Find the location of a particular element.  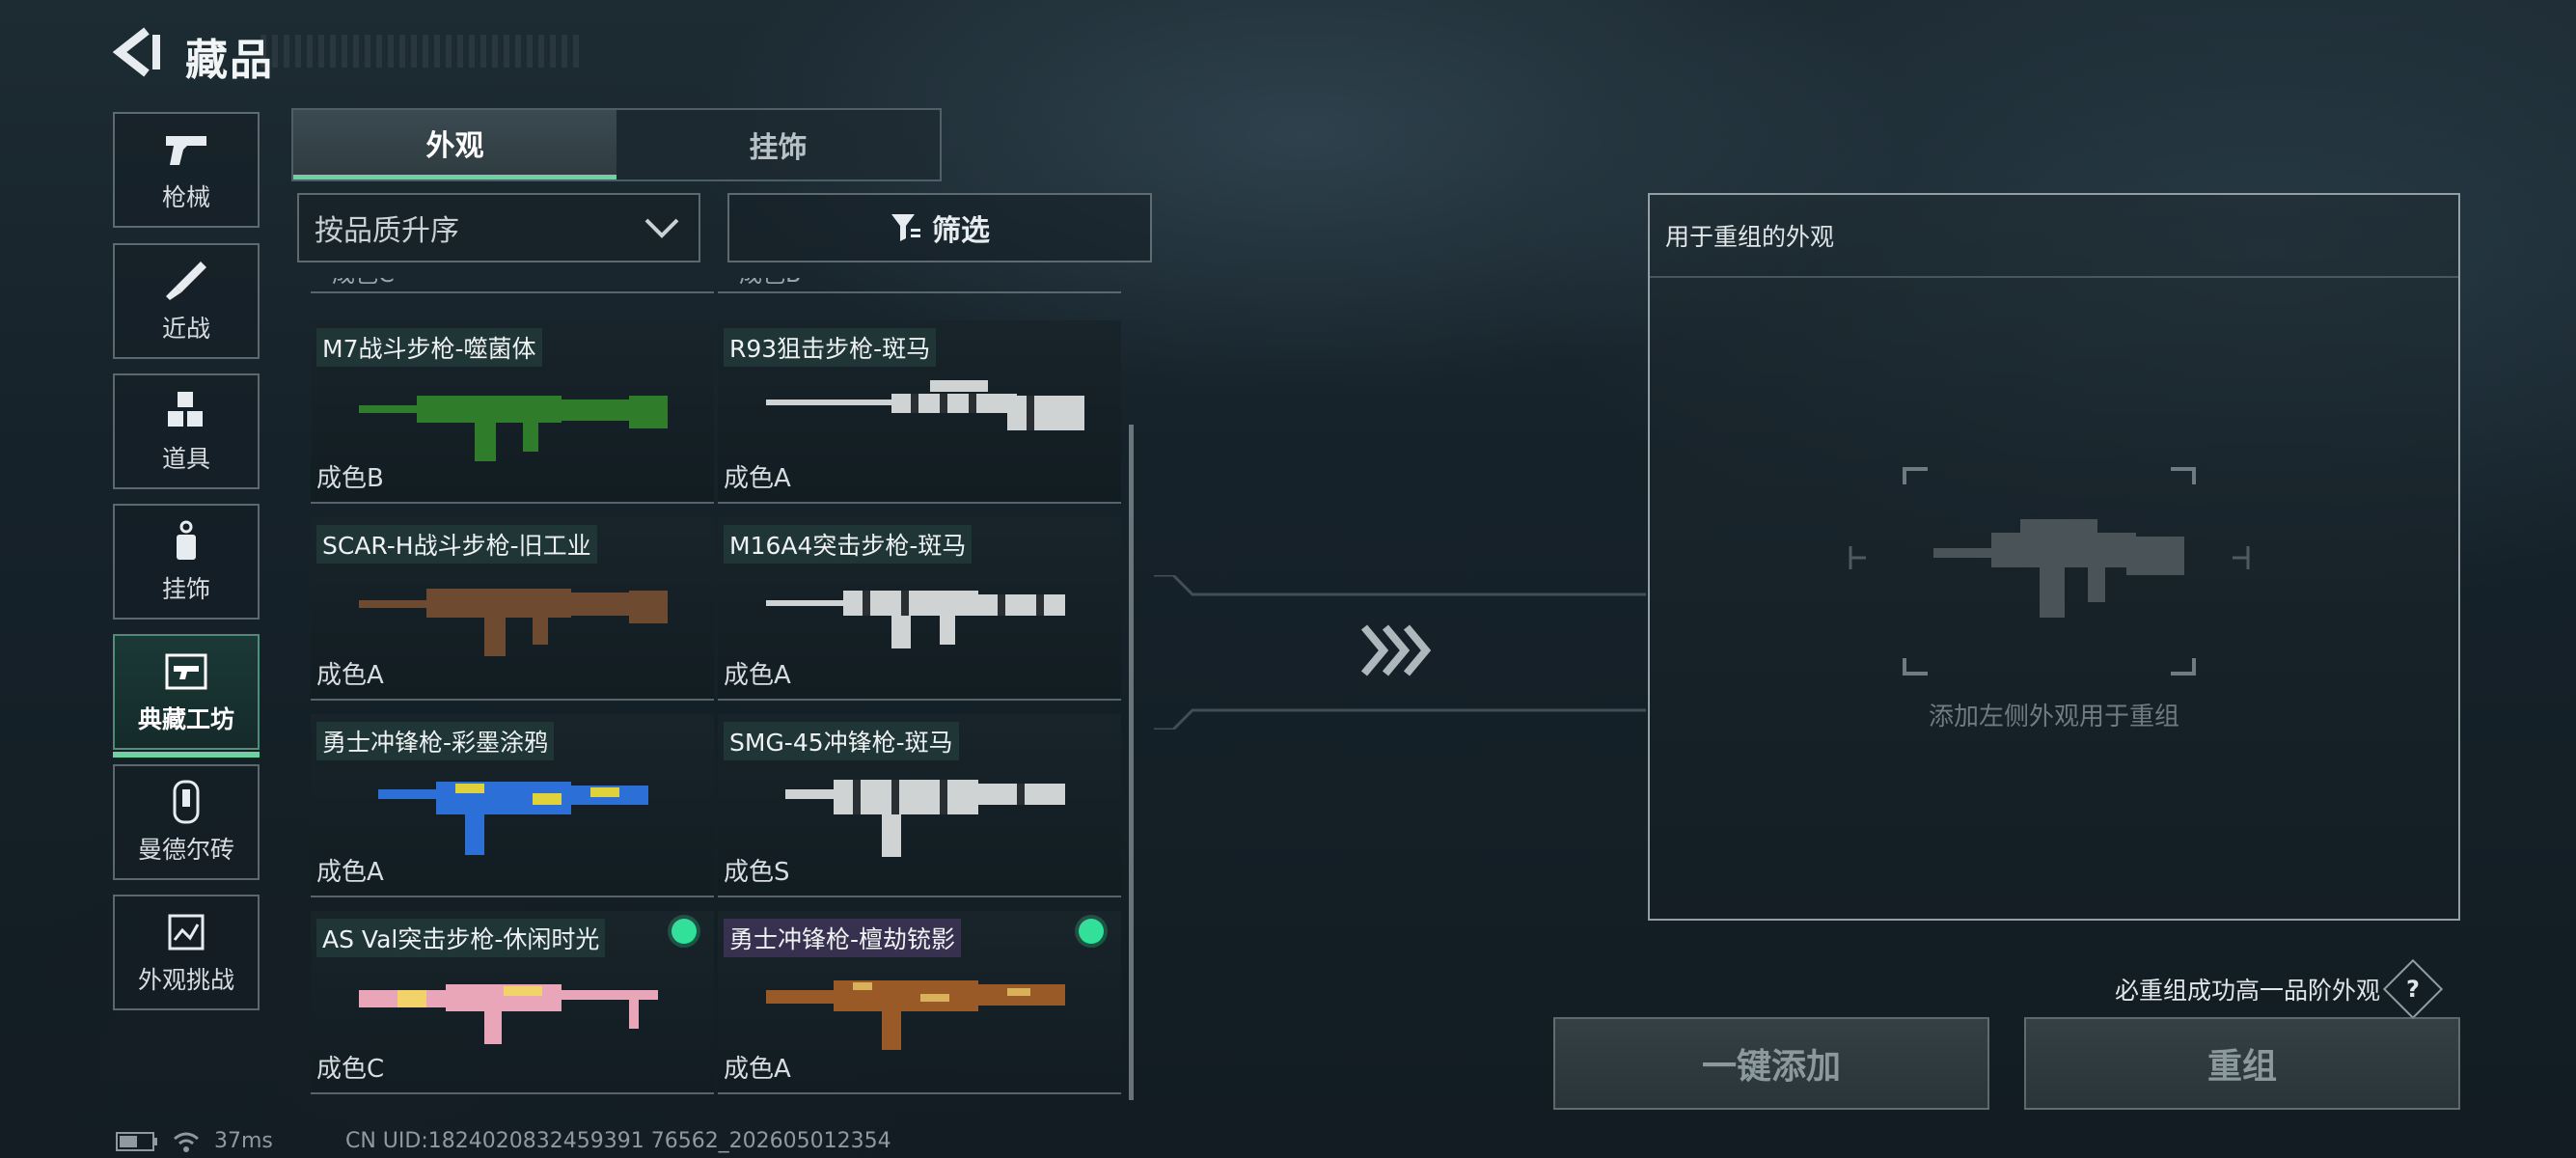

nav-item-gadgets: 道具 is located at coordinates (187, 431).